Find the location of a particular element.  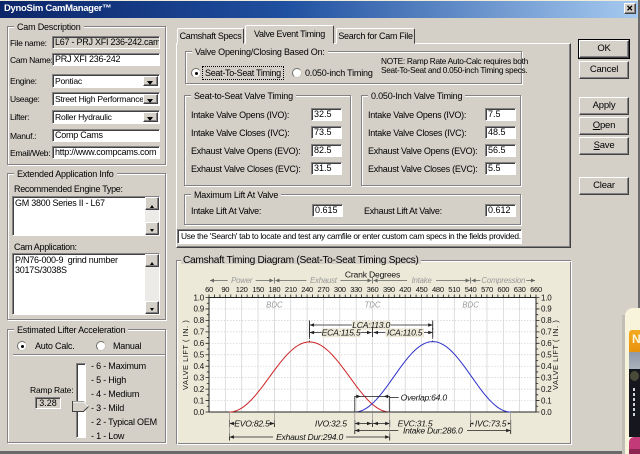

svg-text: Compression is located at coordinates (503, 280).